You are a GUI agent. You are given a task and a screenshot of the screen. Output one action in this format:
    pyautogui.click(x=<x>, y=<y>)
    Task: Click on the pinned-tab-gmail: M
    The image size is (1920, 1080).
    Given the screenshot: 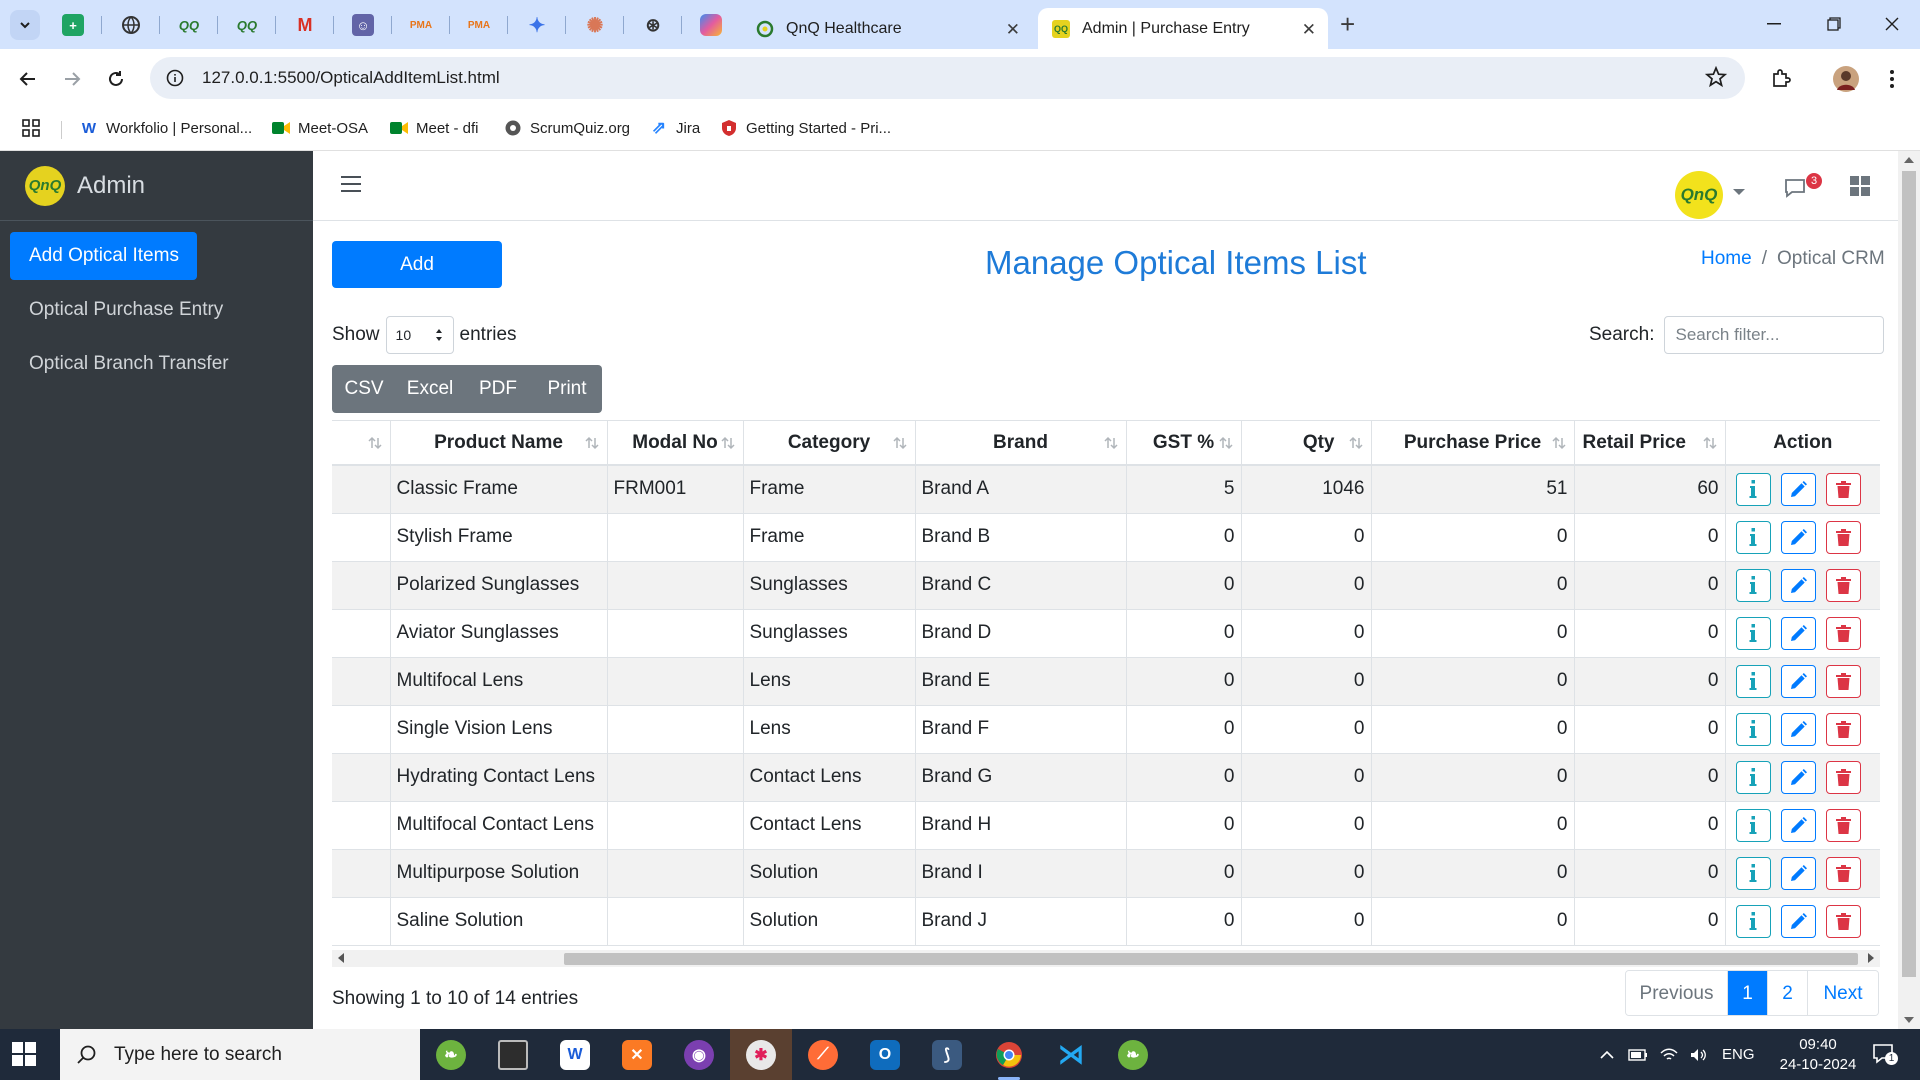 What is the action you would take?
    pyautogui.click(x=305, y=25)
    